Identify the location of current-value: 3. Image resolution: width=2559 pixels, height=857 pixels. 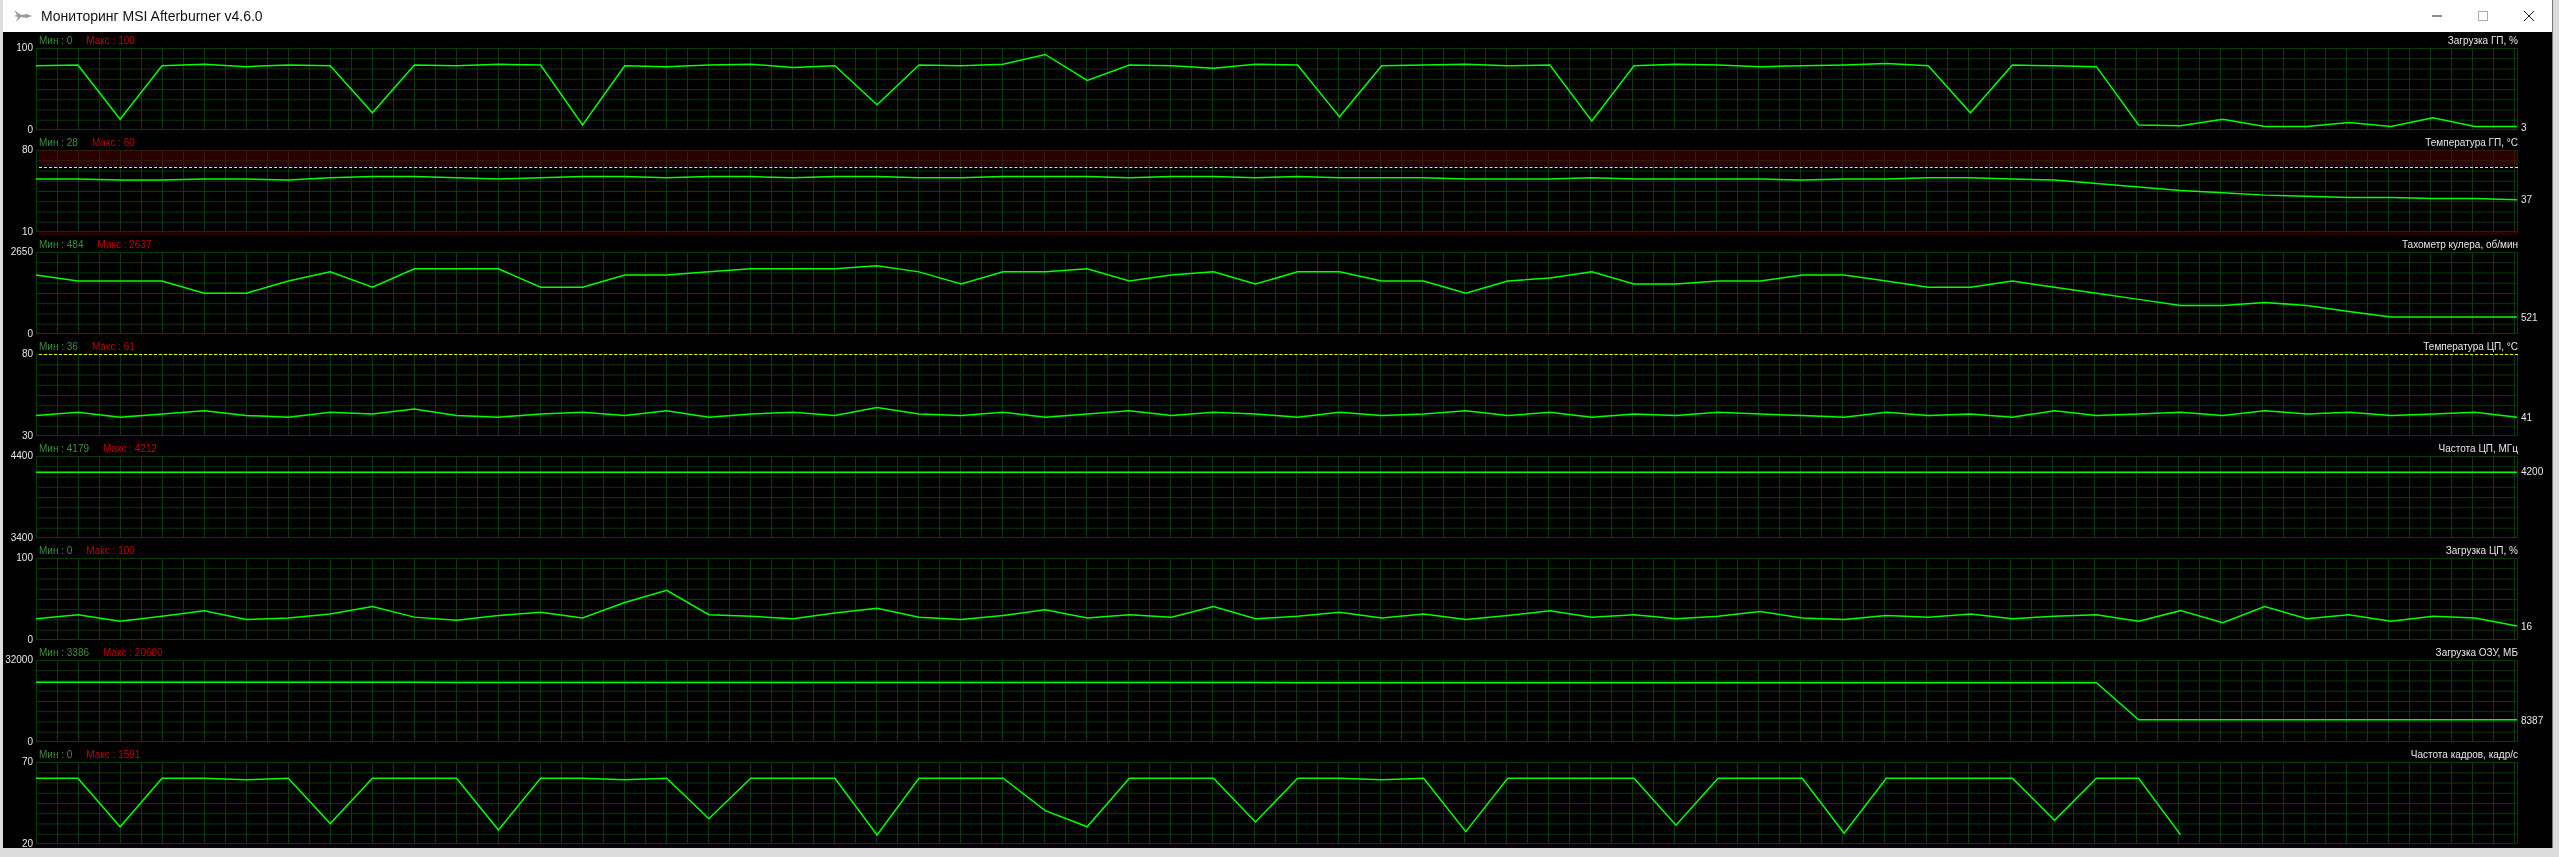
(2524, 127).